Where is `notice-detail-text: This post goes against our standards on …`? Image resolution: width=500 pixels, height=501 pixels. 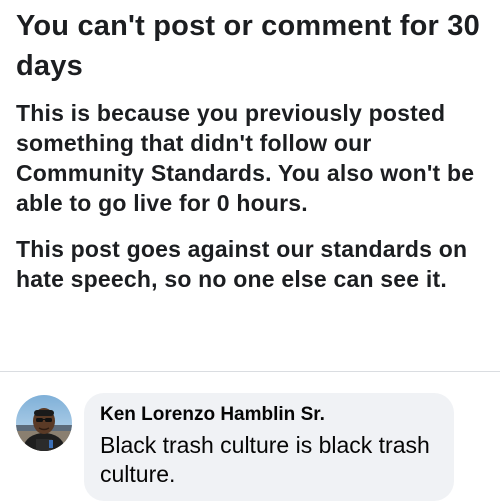 notice-detail-text: This post goes against our standards on … is located at coordinates (242, 264).